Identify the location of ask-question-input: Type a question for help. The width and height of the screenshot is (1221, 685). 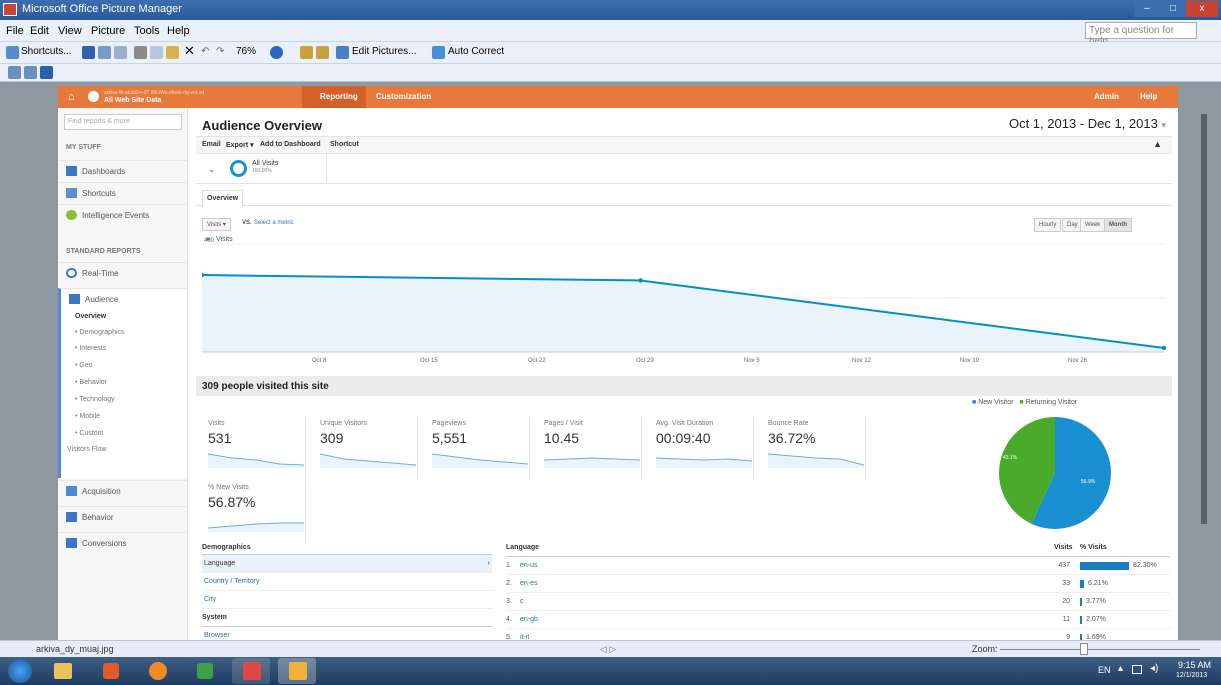
(1141, 34).